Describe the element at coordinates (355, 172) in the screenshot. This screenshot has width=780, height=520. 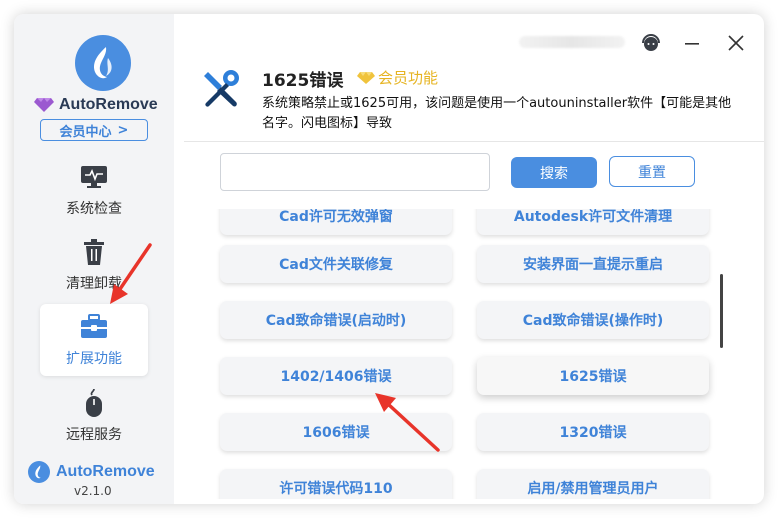
I see `search-input` at that location.